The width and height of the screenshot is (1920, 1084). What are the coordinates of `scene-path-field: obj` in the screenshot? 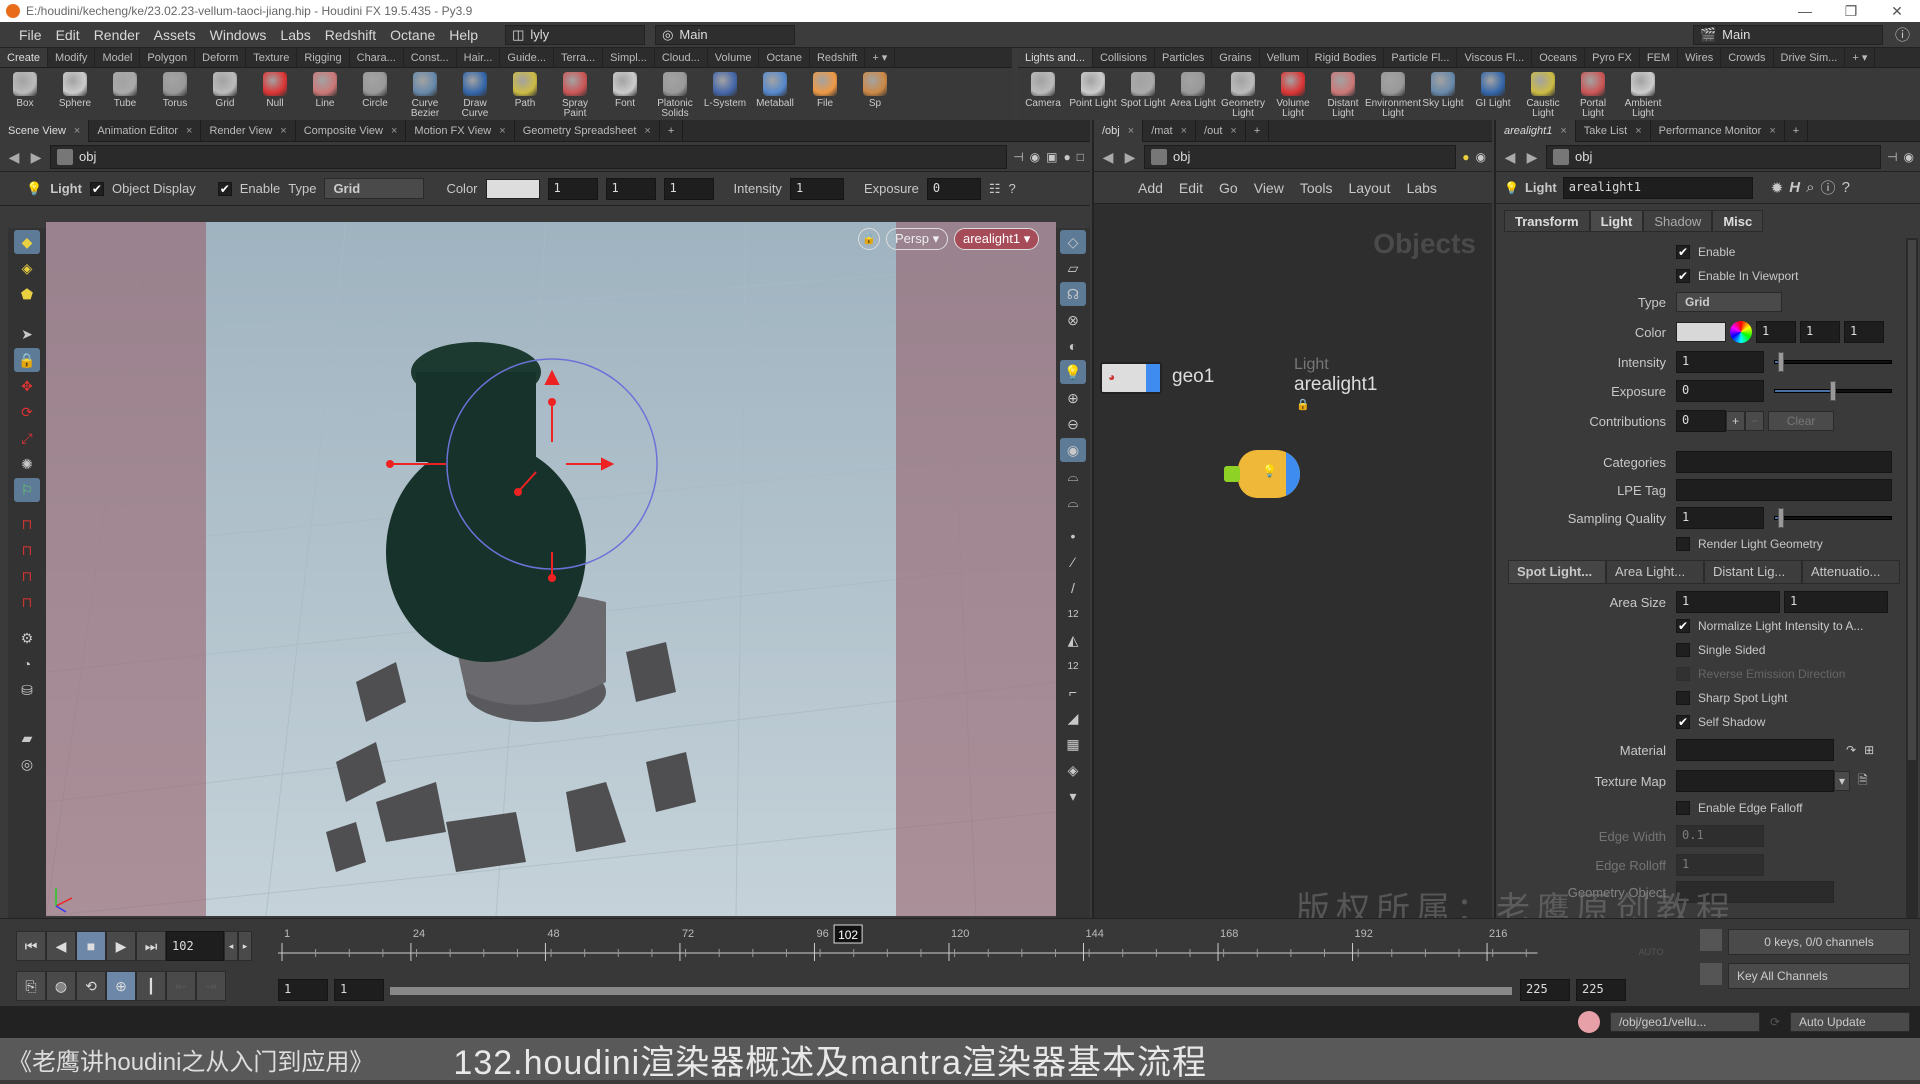 It's located at (529, 156).